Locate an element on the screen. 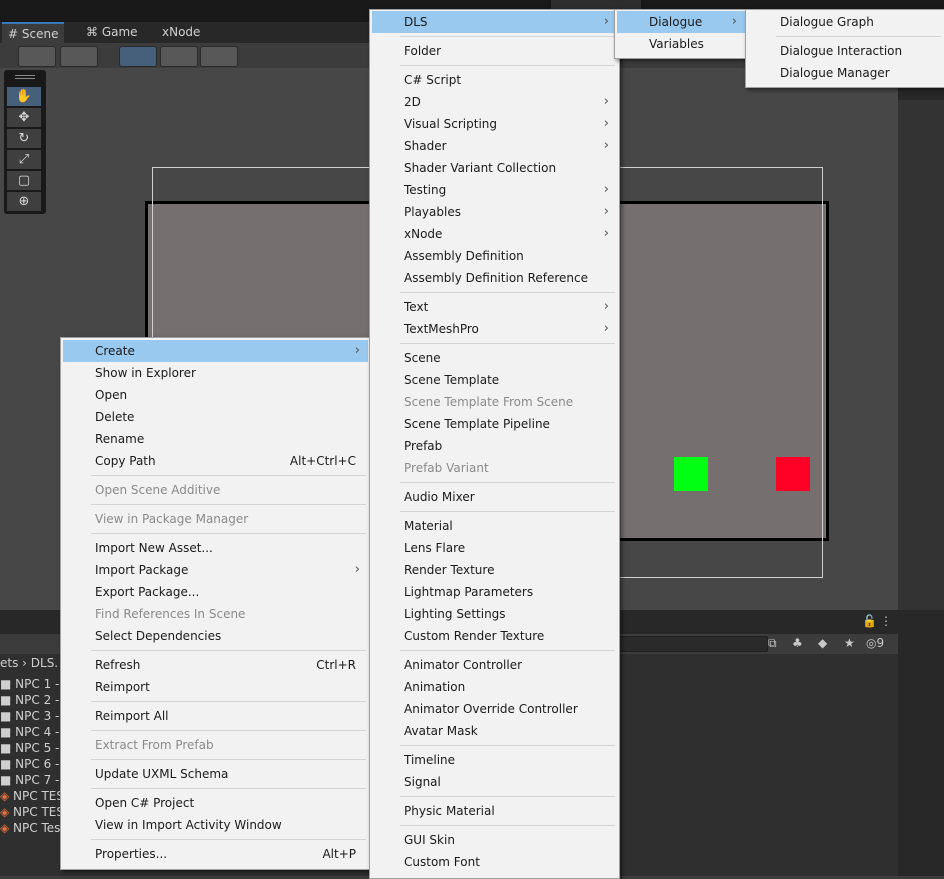 This screenshot has width=944, height=879. menu-item-label: Create is located at coordinates (115, 351).